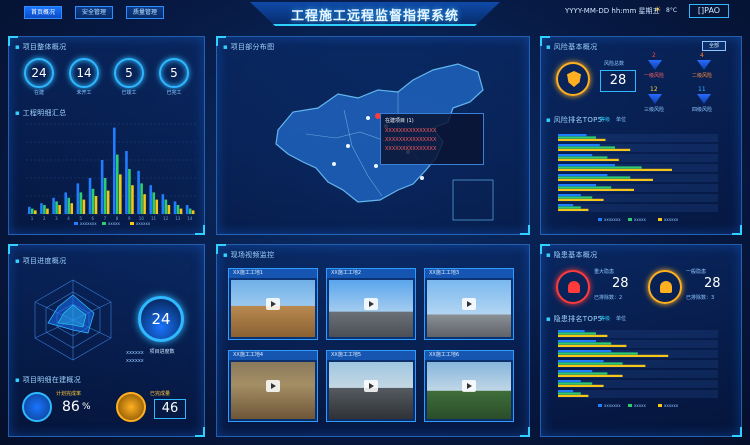 This screenshot has width=750, height=445. I want to click on nav-quality: 质量管理, so click(145, 12).